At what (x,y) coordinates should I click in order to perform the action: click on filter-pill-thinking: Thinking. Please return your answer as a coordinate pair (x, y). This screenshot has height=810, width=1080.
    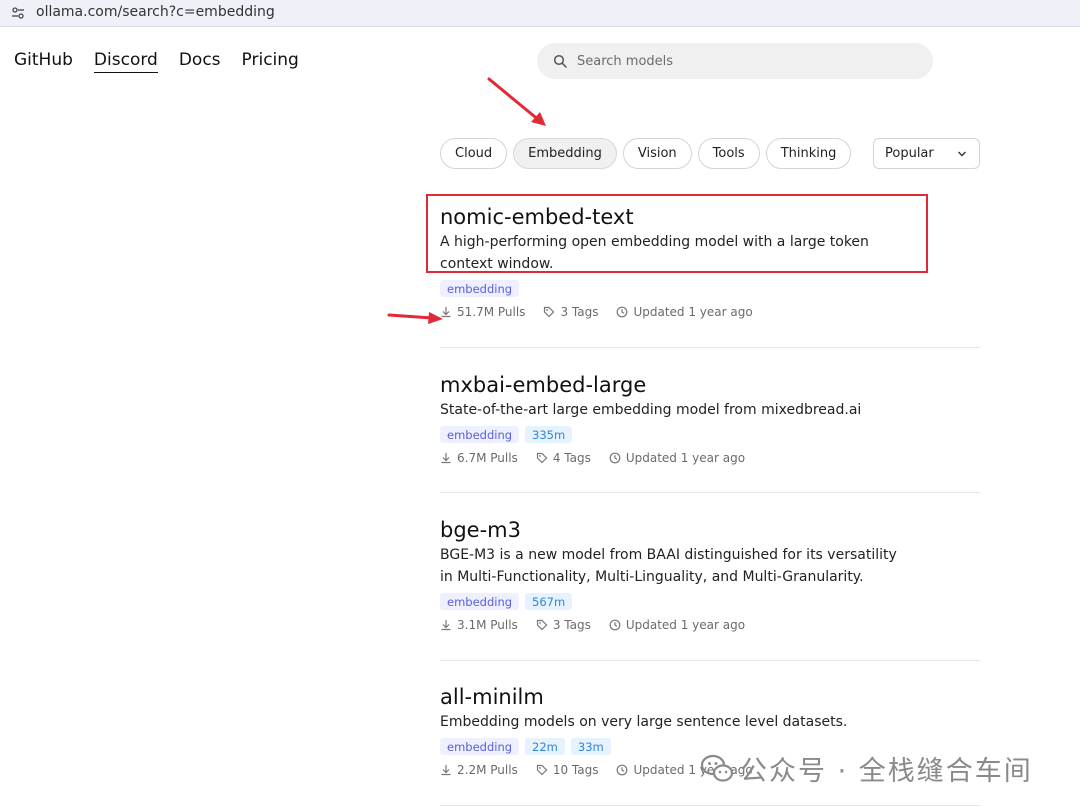
    Looking at the image, I should click on (808, 153).